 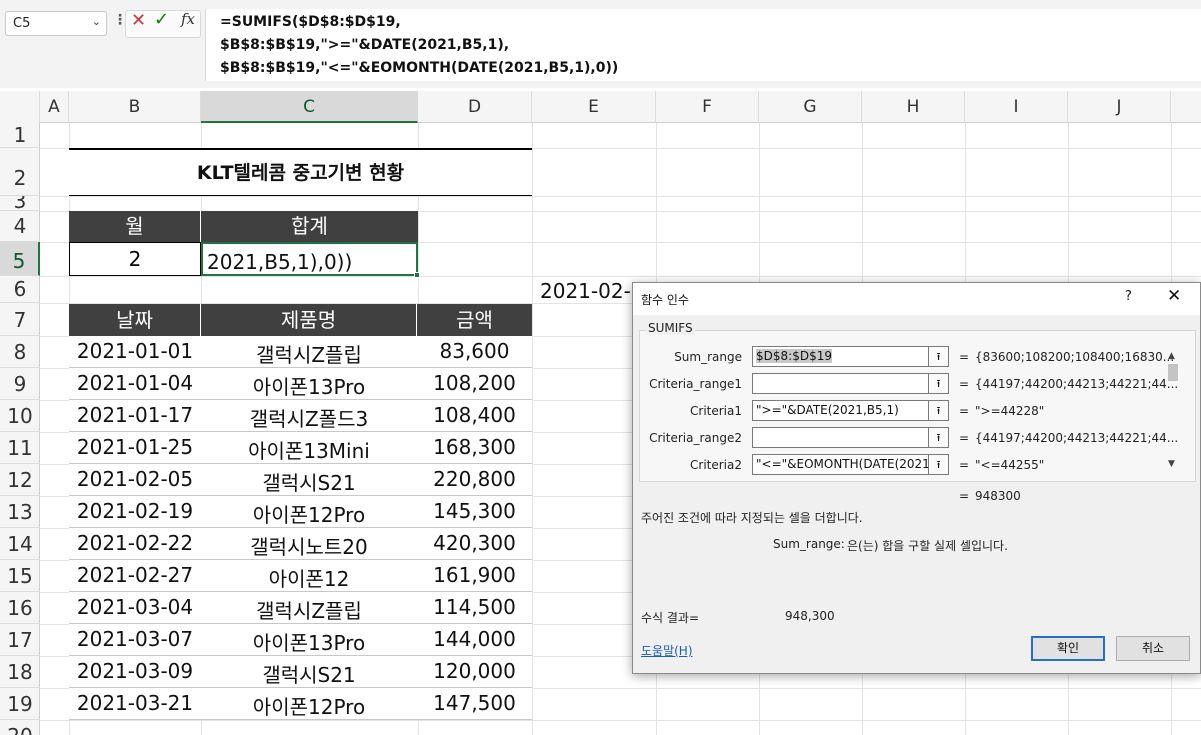 I want to click on formula-line: =SUMIFS($D$8:$D$19,, so click(x=310, y=22).